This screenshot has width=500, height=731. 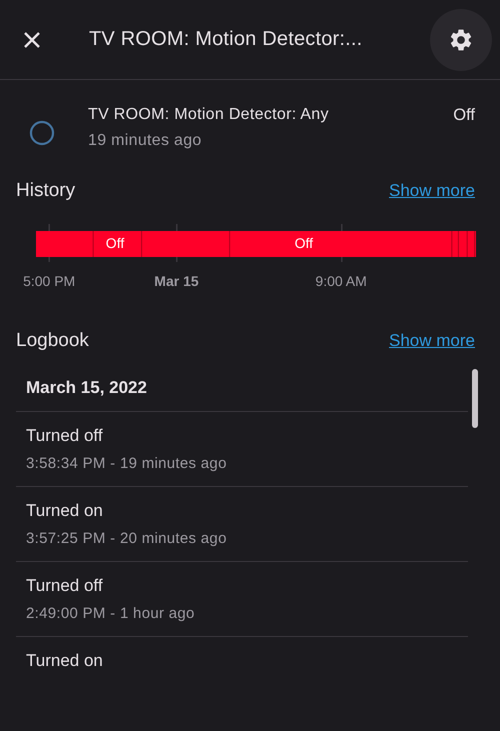 I want to click on log-time: 3:57:25 PM - 20 minutes ago, so click(x=127, y=538).